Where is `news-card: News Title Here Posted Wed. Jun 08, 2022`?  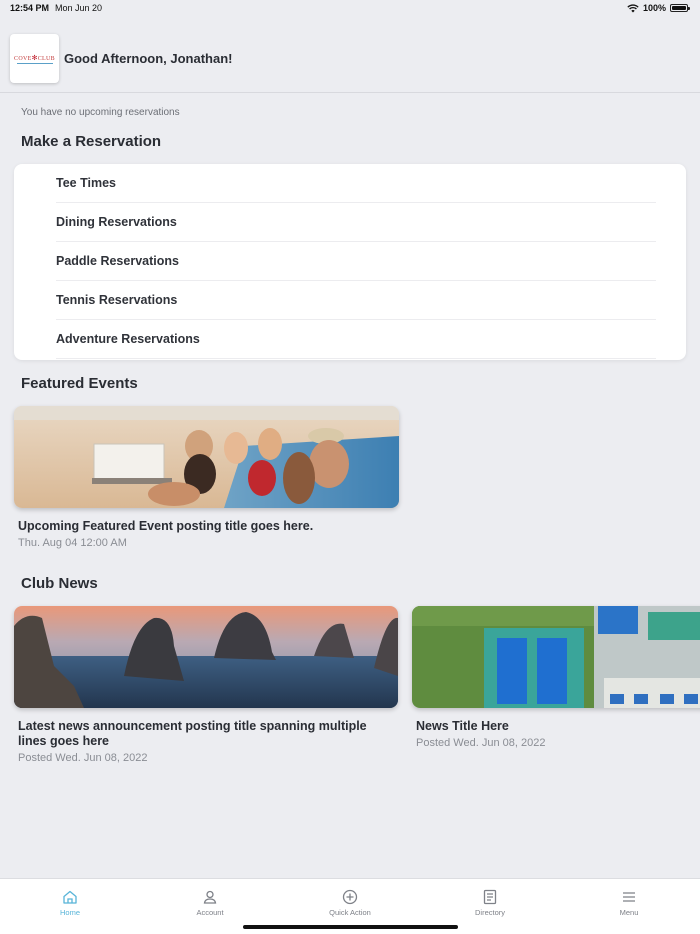 news-card: News Title Here Posted Wed. Jun 08, 2022 is located at coordinates (556, 677).